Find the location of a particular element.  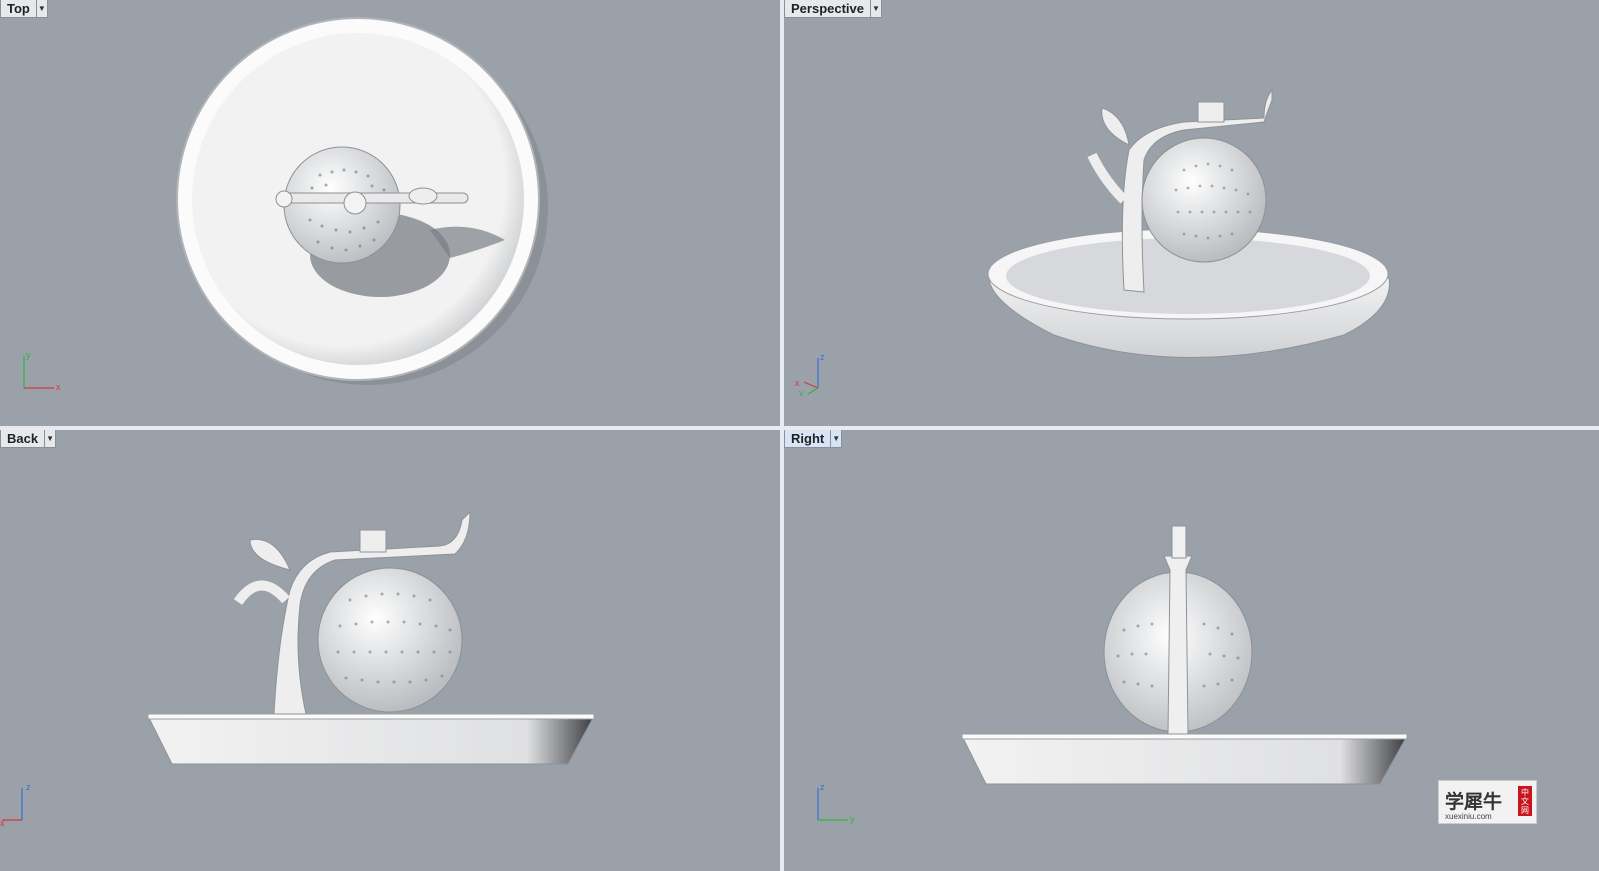

viewport-title-label: Right is located at coordinates (808, 438).